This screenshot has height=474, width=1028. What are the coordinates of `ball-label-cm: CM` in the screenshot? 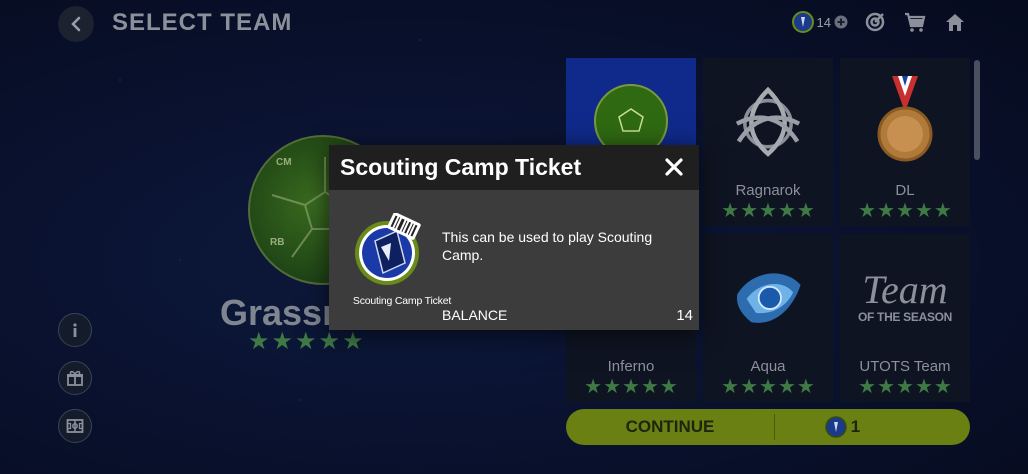 It's located at (284, 162).